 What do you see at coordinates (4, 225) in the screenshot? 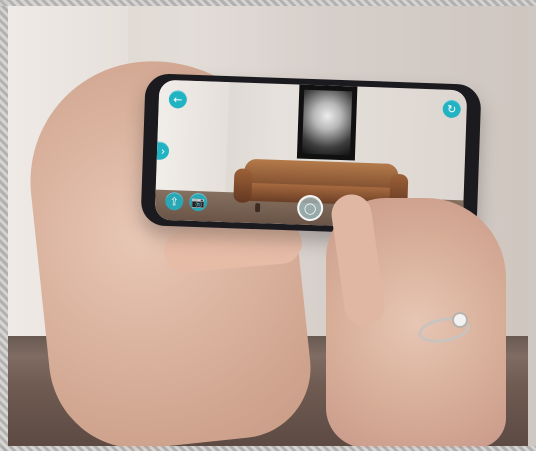
I see `torn-edge-left` at bounding box center [4, 225].